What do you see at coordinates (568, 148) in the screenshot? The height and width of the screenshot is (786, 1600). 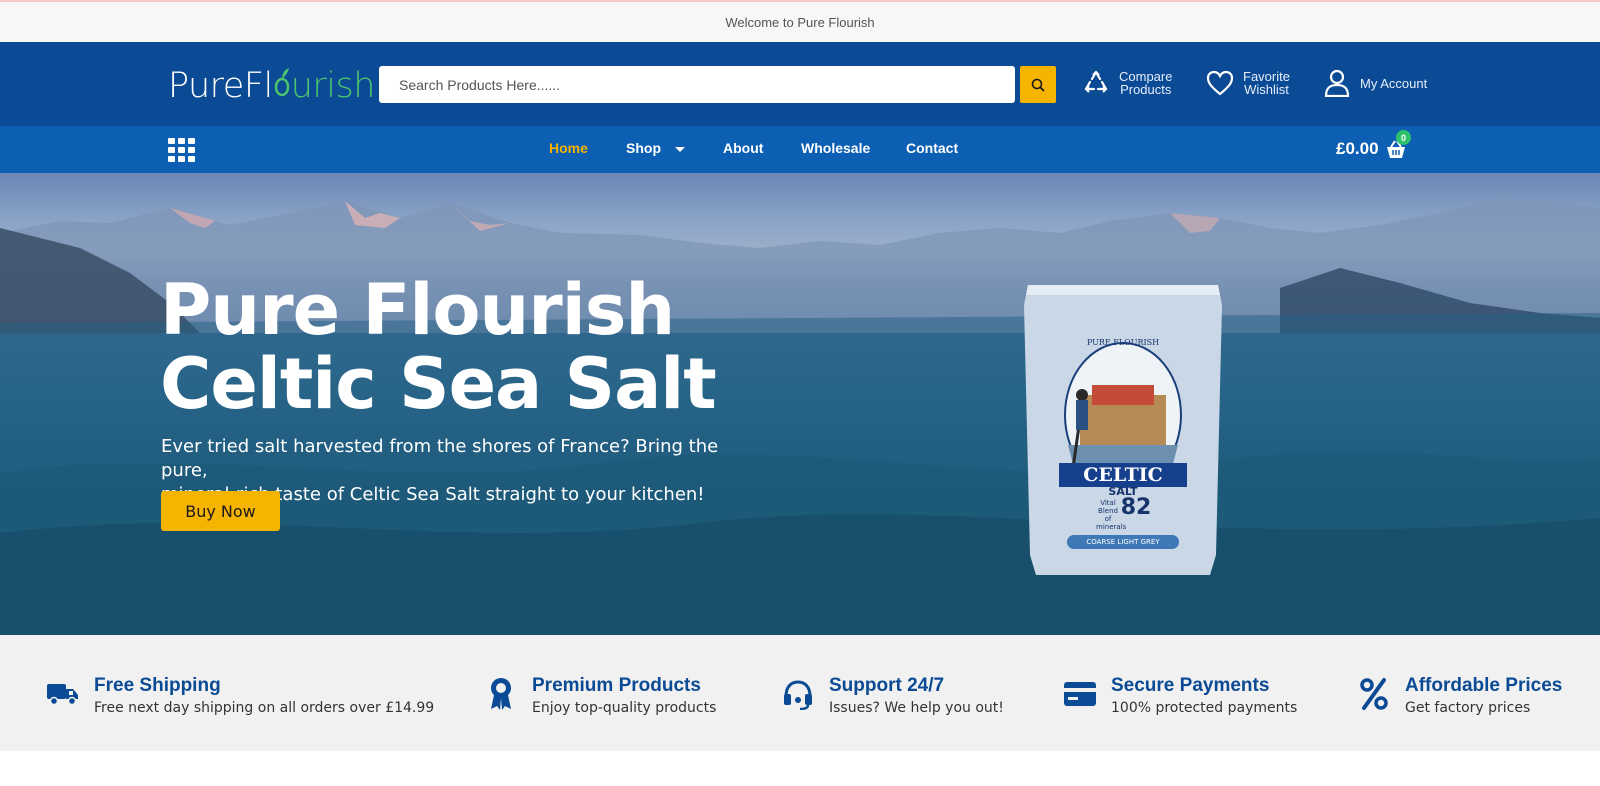 I see `nav-home: Home` at bounding box center [568, 148].